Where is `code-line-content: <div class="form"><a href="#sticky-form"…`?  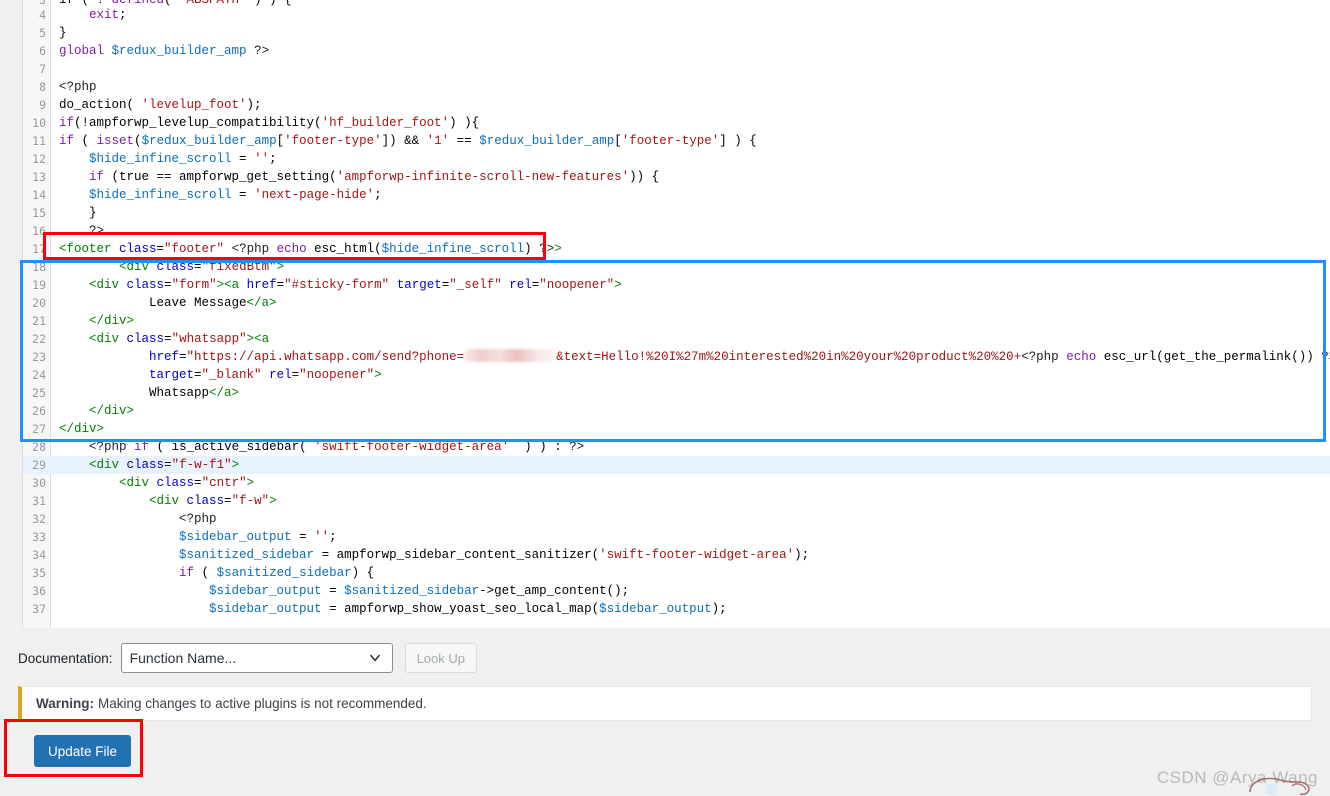
code-line-content: <div class="form"><a href="#sticky-form"… is located at coordinates (692, 285).